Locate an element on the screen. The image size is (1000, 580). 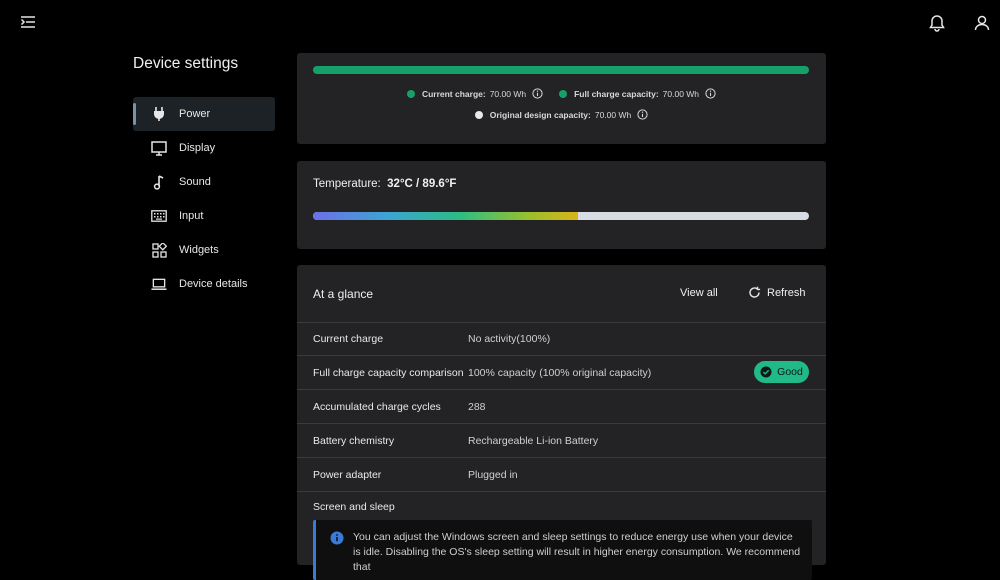
refresh-label: Refresh is located at coordinates (786, 292).